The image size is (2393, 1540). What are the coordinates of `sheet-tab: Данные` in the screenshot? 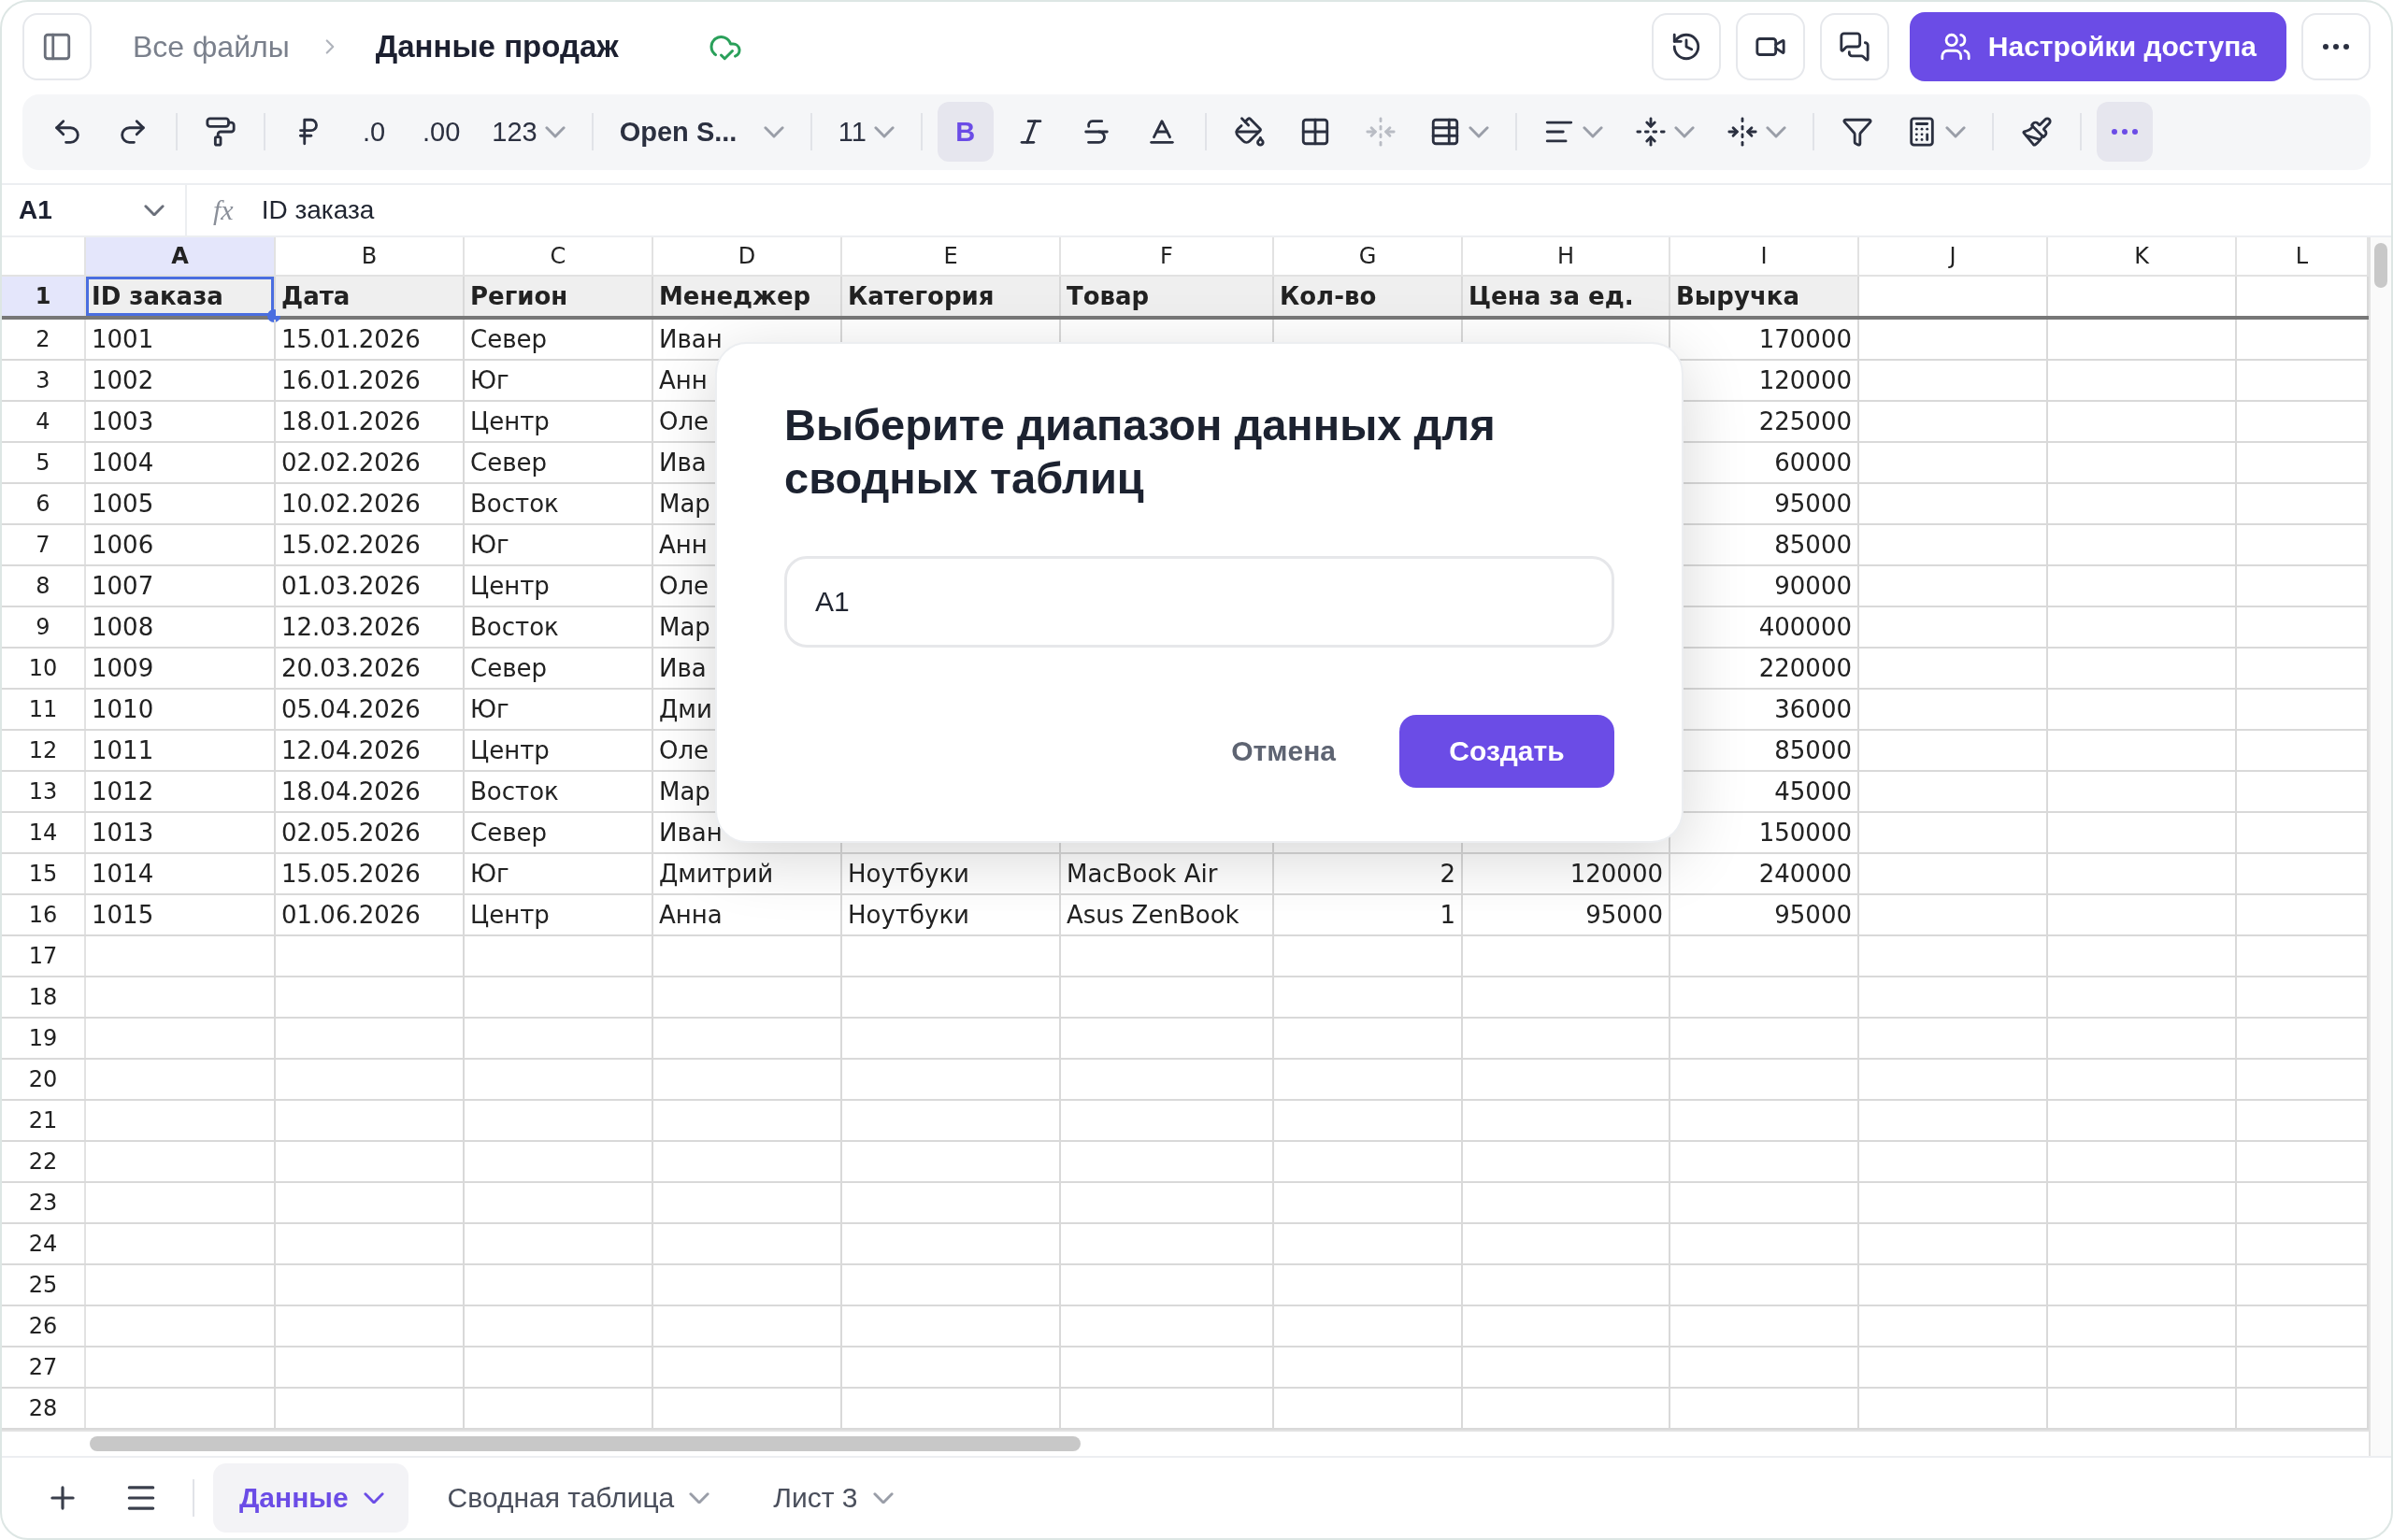 It's located at (311, 1498).